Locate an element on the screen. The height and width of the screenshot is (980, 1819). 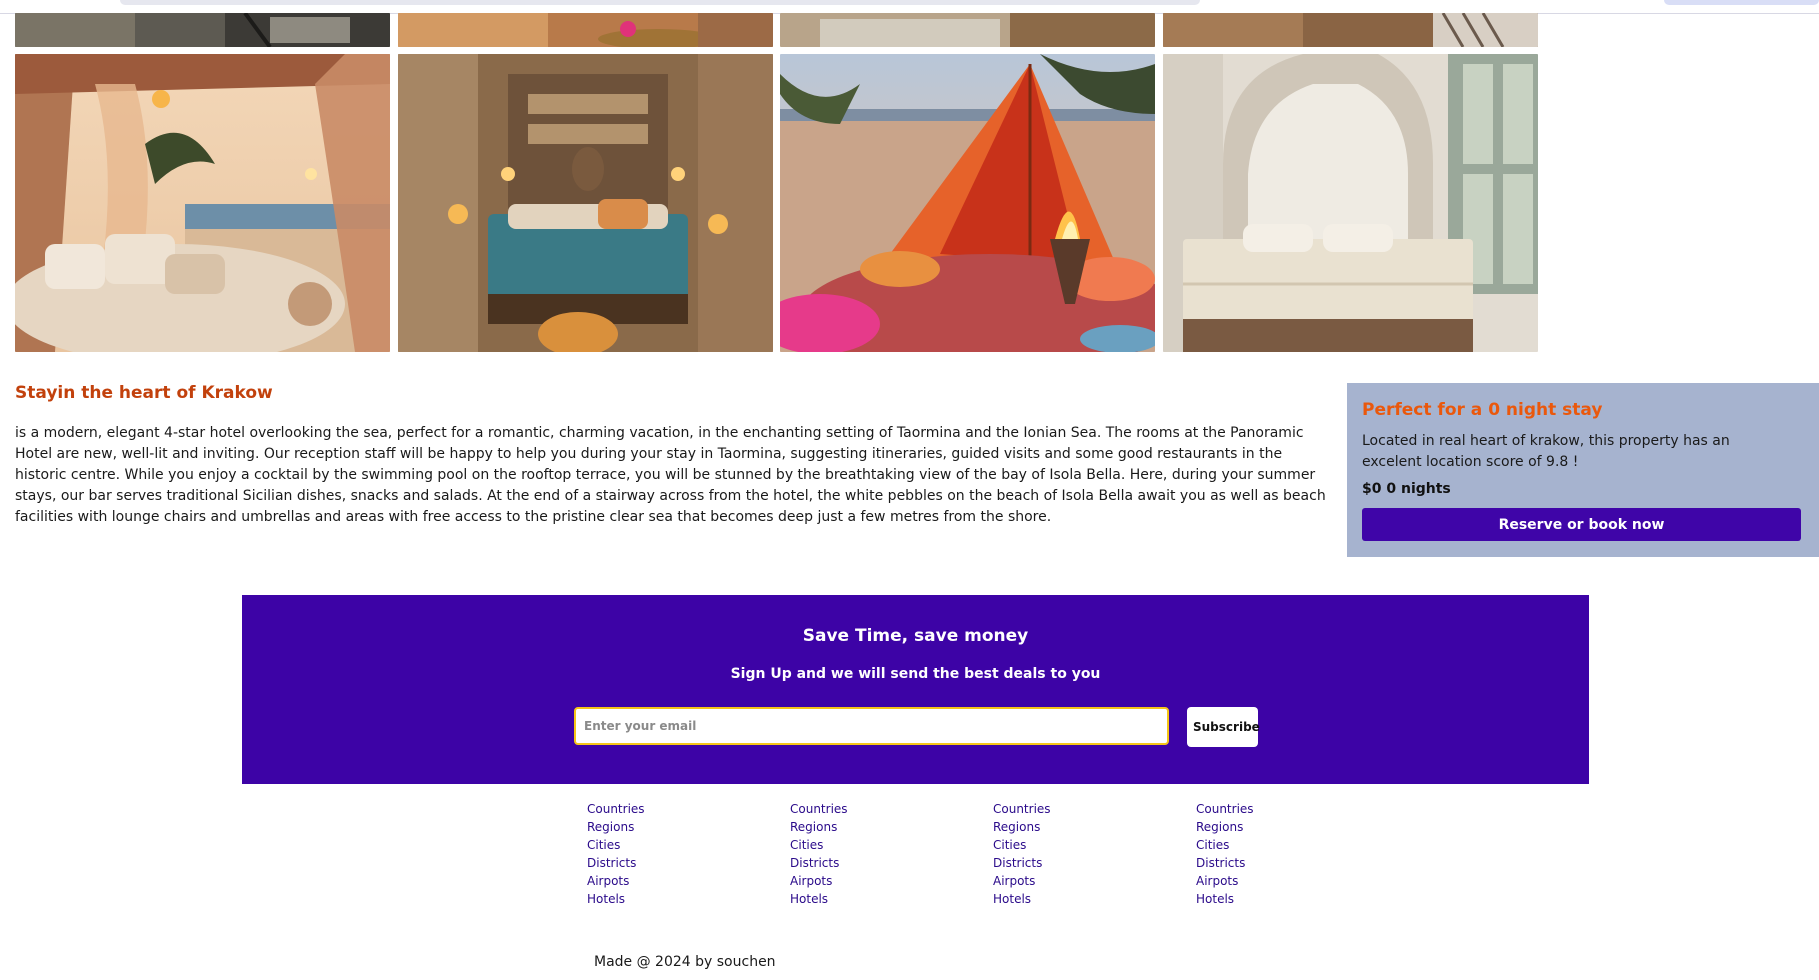
footer-credit: Made @ 2024 by souchen is located at coordinates (685, 962).